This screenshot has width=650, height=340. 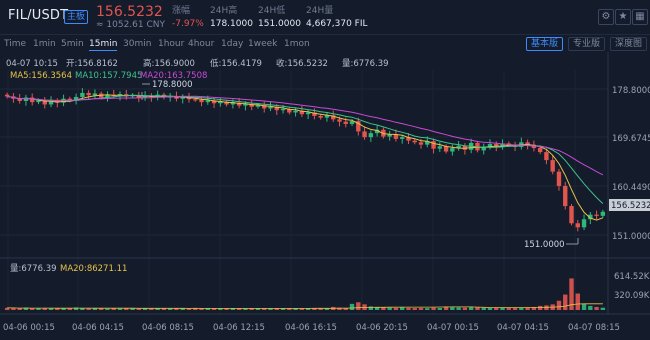 I want to click on interval-time: Time, so click(x=15, y=44).